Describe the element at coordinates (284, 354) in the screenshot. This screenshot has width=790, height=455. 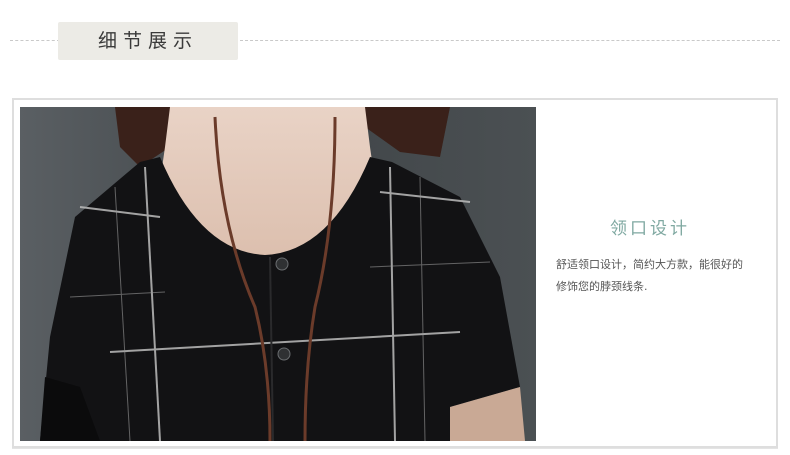
I see `button-middle` at that location.